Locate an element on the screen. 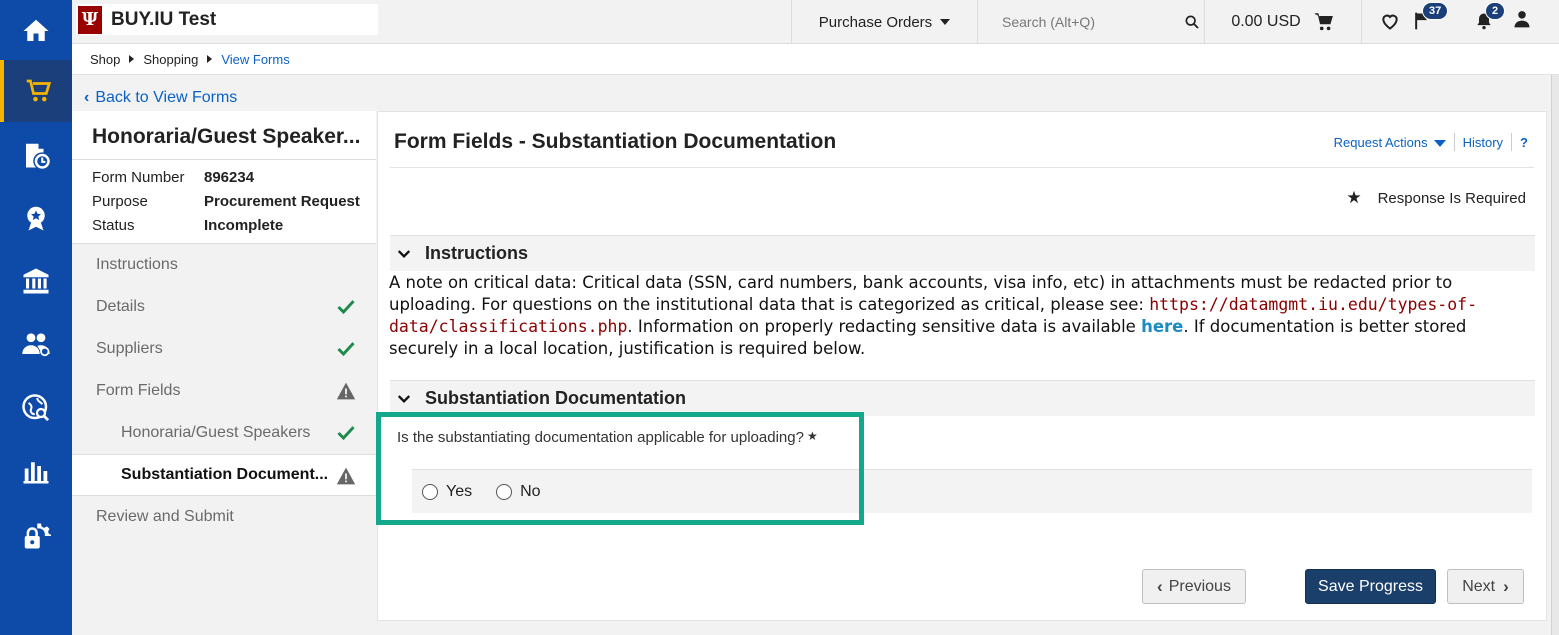 The width and height of the screenshot is (1559, 635). redacting-here-link: here is located at coordinates (1162, 326).